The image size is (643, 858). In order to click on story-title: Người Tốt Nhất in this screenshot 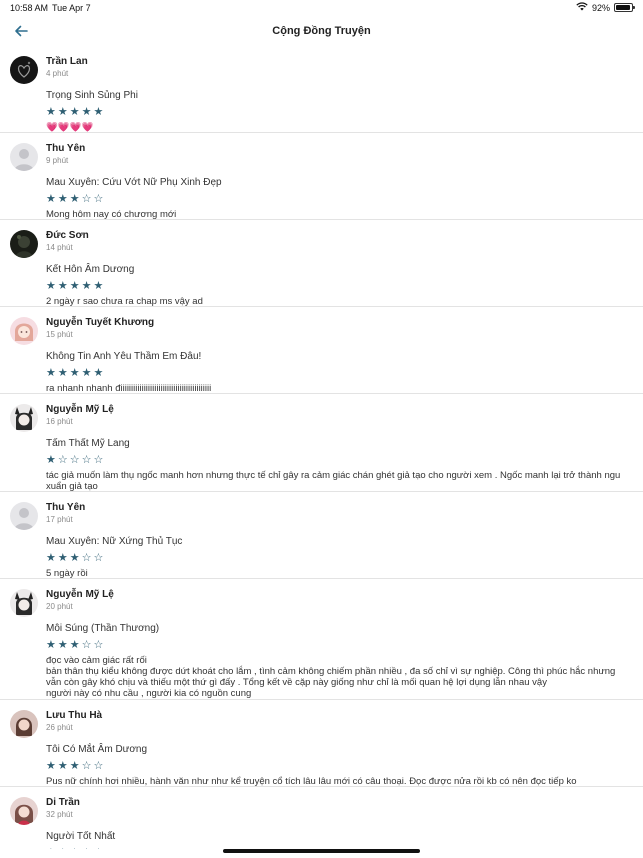, I will do `click(337, 837)`.